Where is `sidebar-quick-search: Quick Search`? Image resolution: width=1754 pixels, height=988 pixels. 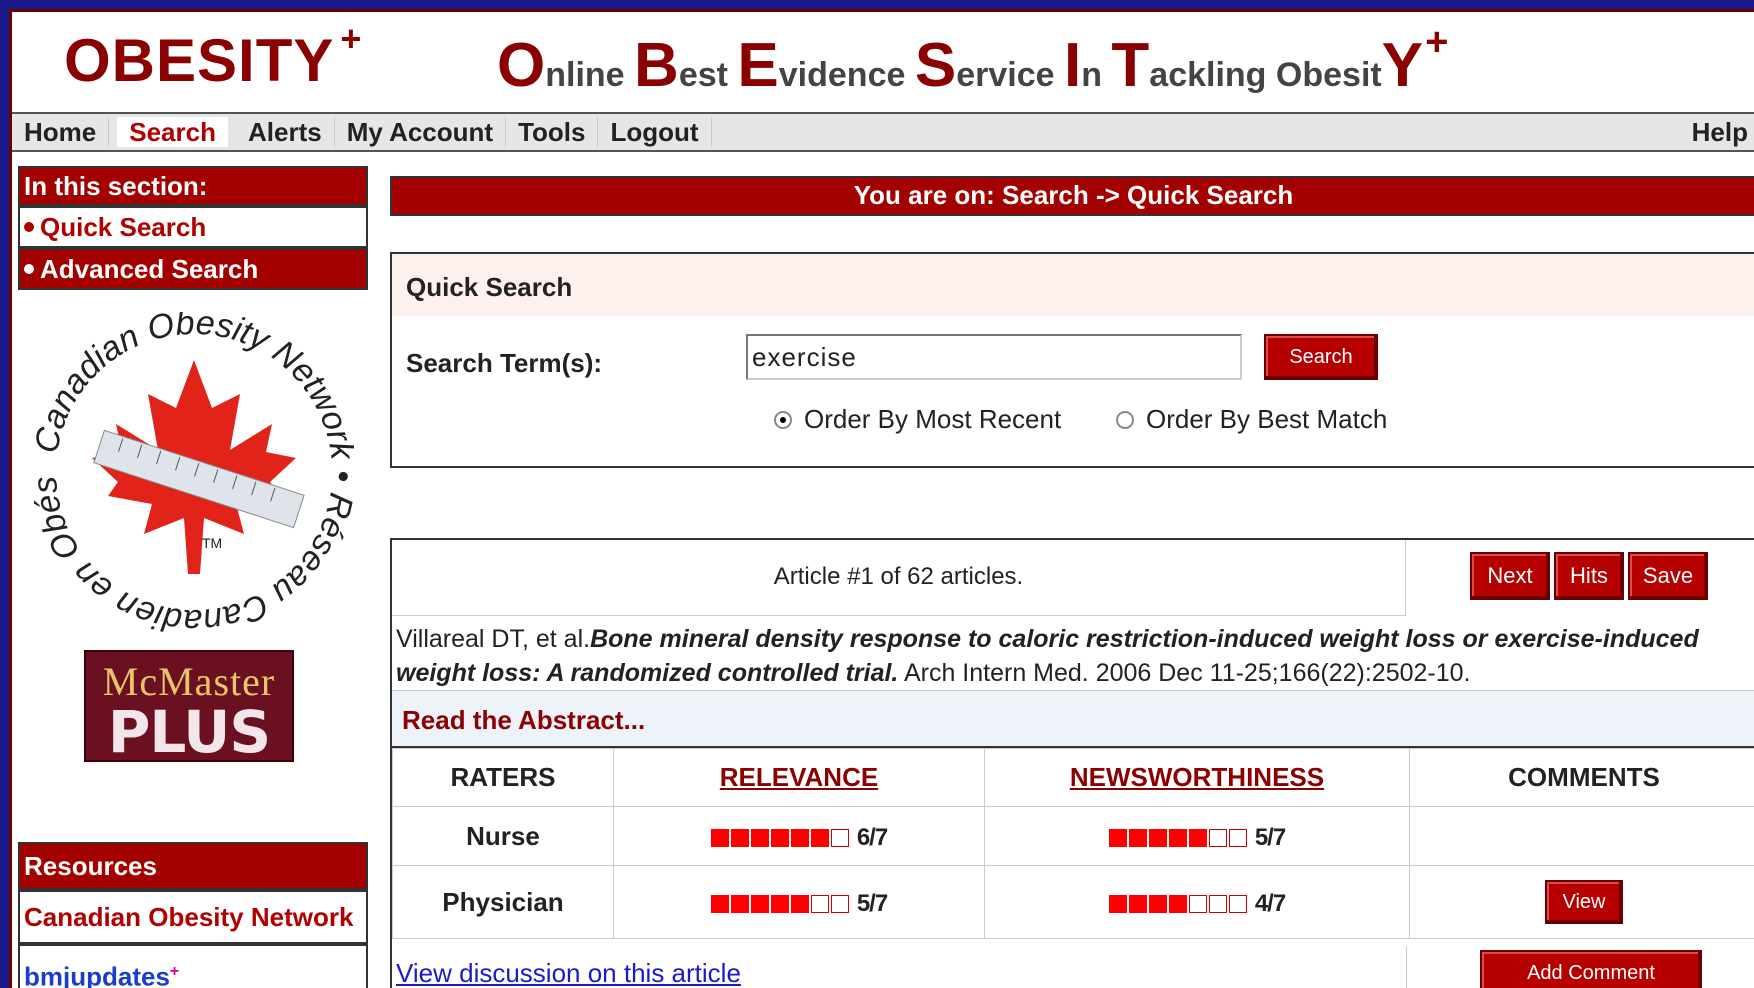
sidebar-quick-search: Quick Search is located at coordinates (193, 227).